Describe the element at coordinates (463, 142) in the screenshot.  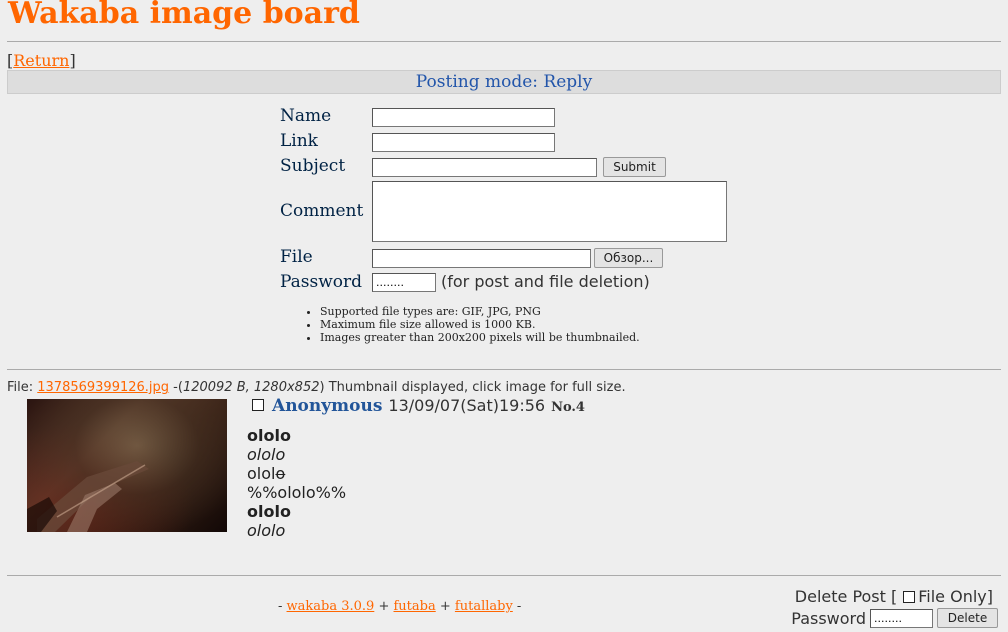
I see `link-field` at that location.